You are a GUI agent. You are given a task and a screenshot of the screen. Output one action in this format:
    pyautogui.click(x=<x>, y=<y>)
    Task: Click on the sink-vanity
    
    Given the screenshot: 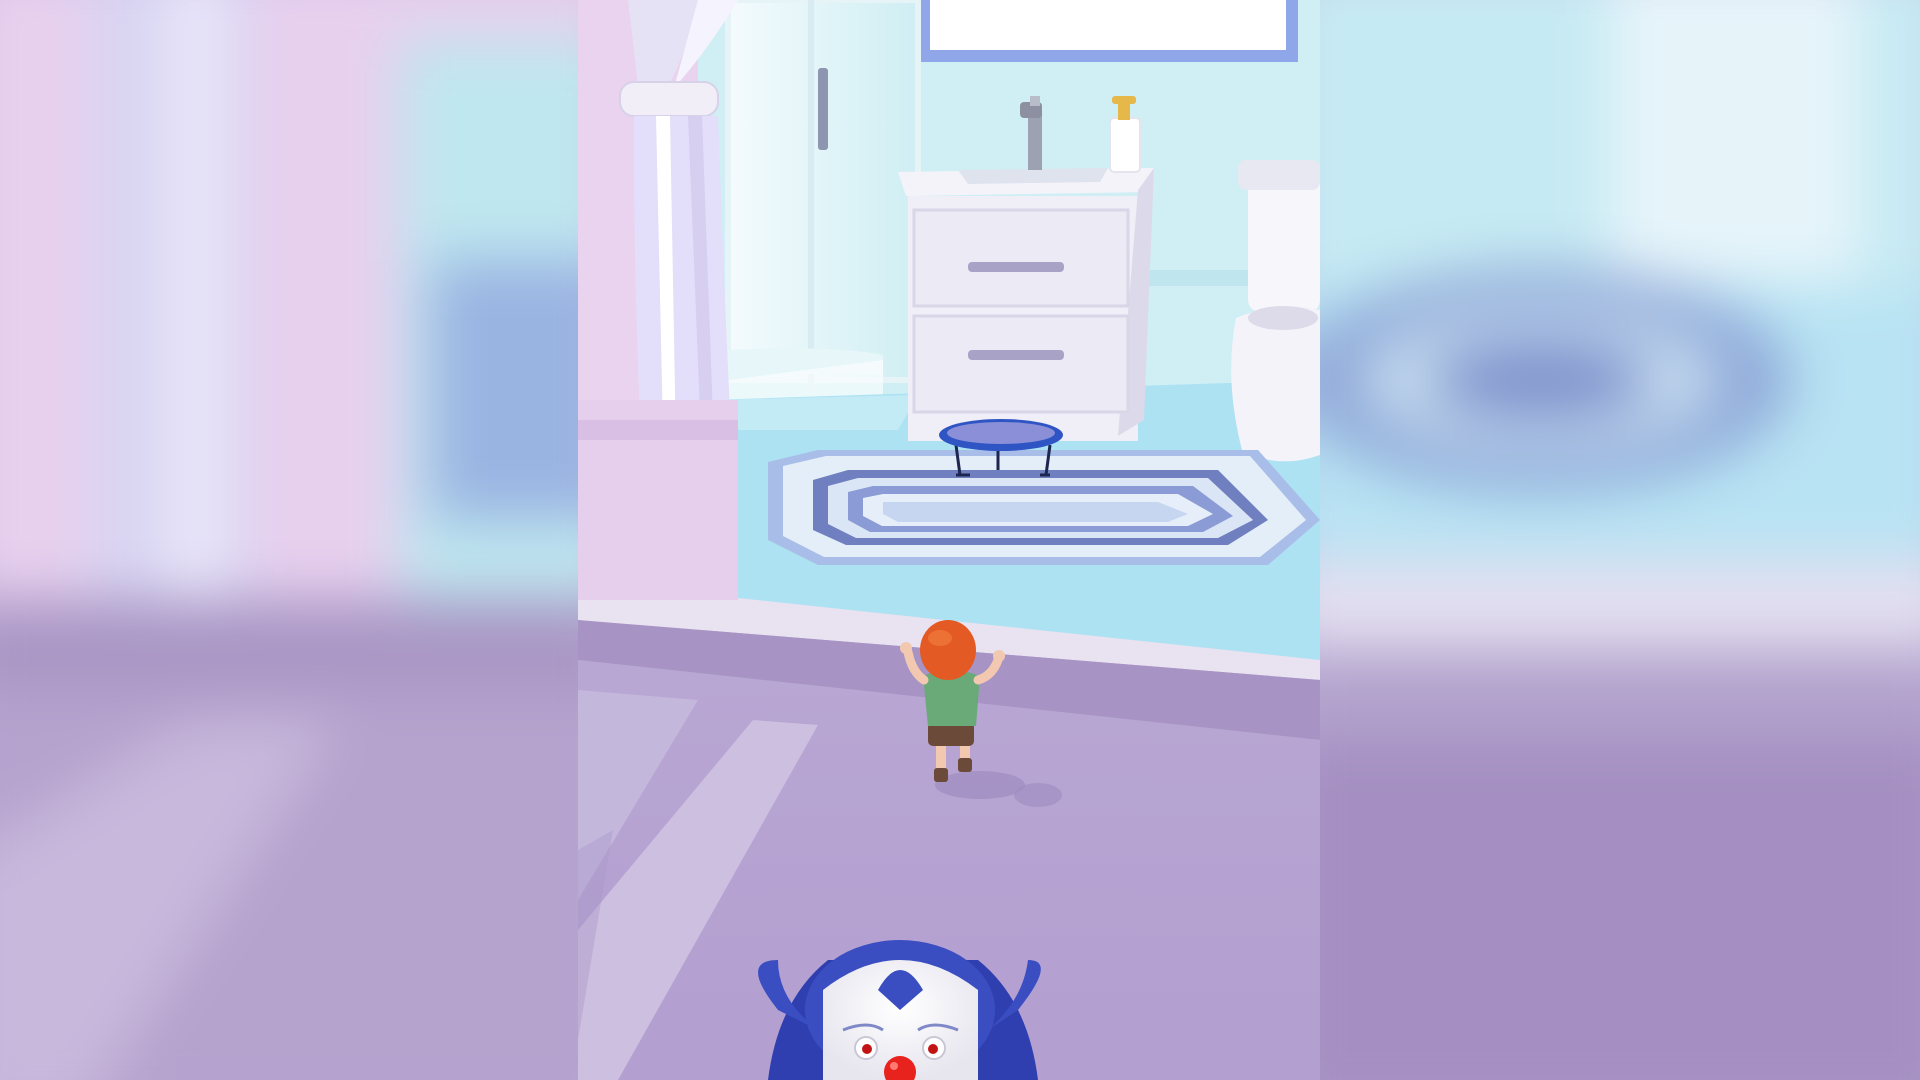 What is the action you would take?
    pyautogui.click(x=1026, y=304)
    